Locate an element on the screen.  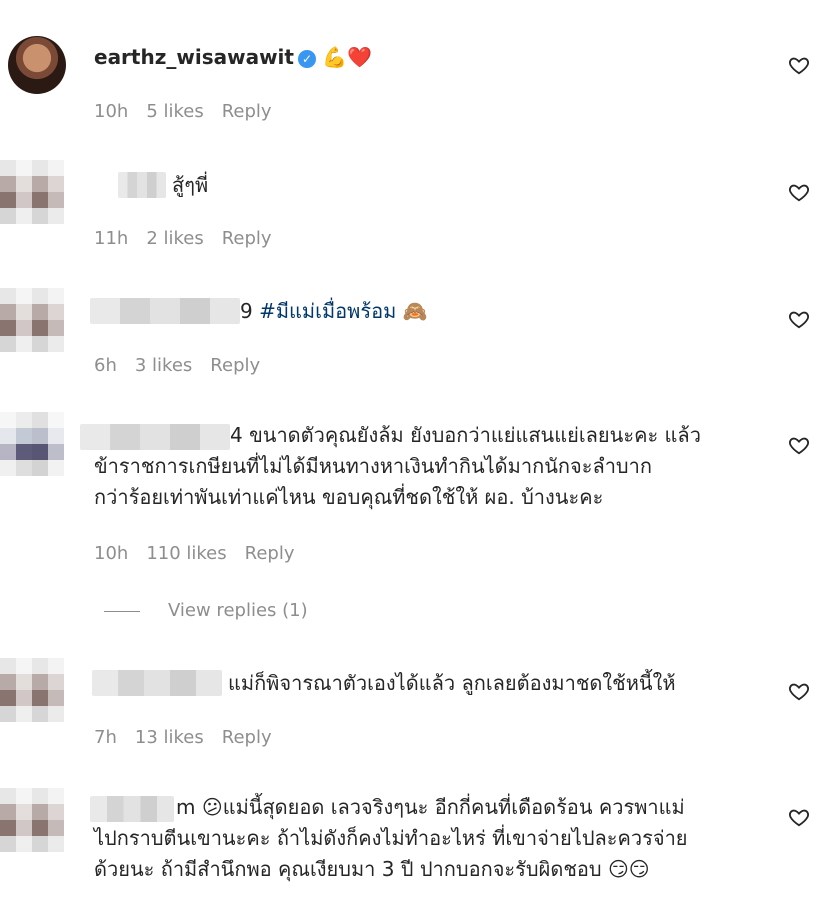
comment-meta: 6h 3 likes Reply is located at coordinates (186, 365).